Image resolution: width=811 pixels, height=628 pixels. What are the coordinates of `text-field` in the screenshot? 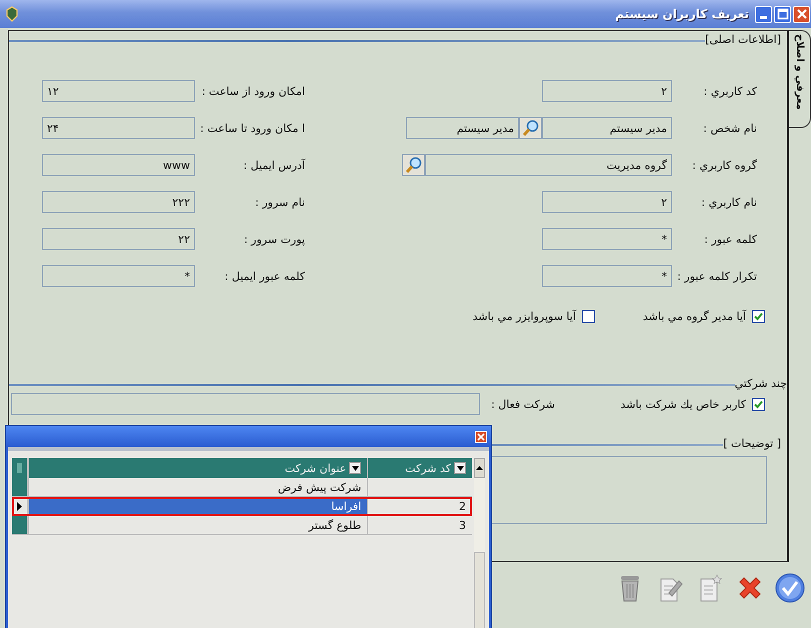 It's located at (245, 404).